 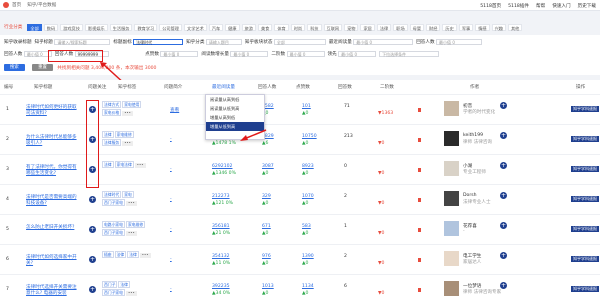 What do you see at coordinates (112, 142) in the screenshot?
I see `tag-chip: 法律服务` at bounding box center [112, 142].